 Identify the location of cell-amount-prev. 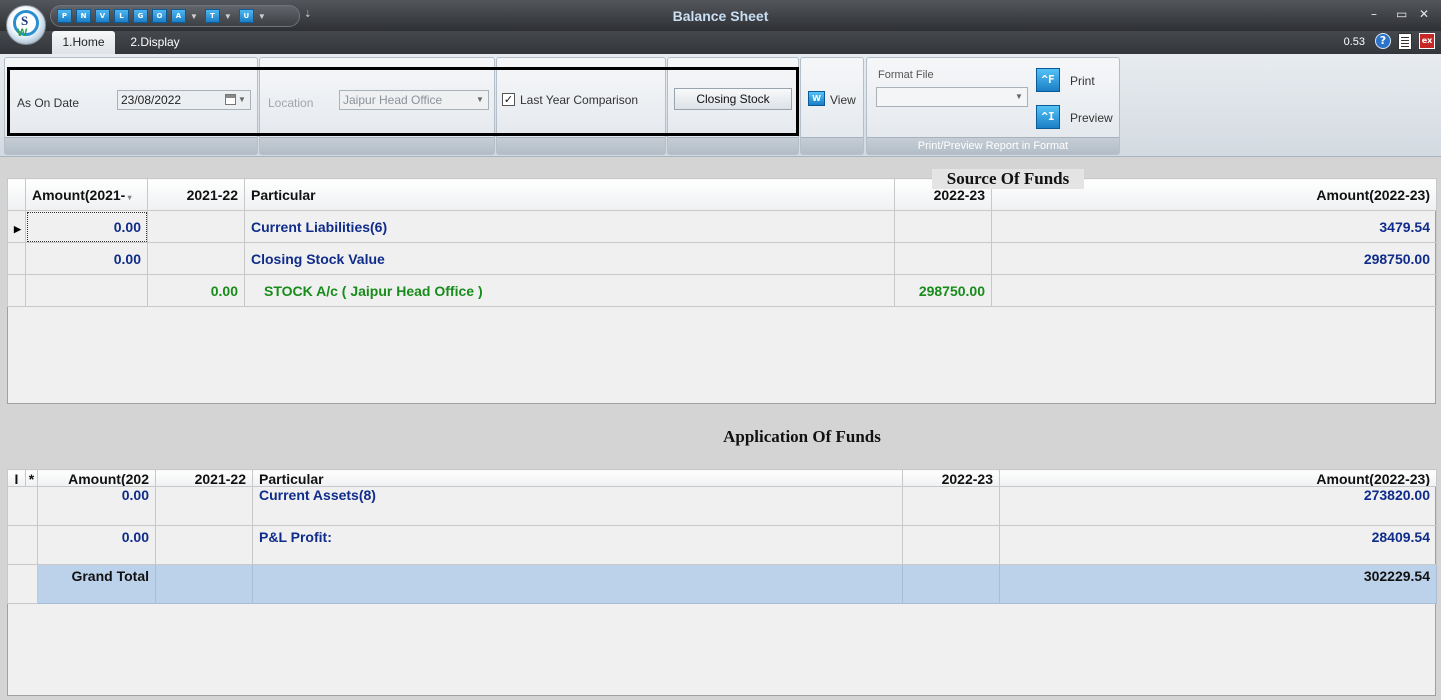
(86, 290).